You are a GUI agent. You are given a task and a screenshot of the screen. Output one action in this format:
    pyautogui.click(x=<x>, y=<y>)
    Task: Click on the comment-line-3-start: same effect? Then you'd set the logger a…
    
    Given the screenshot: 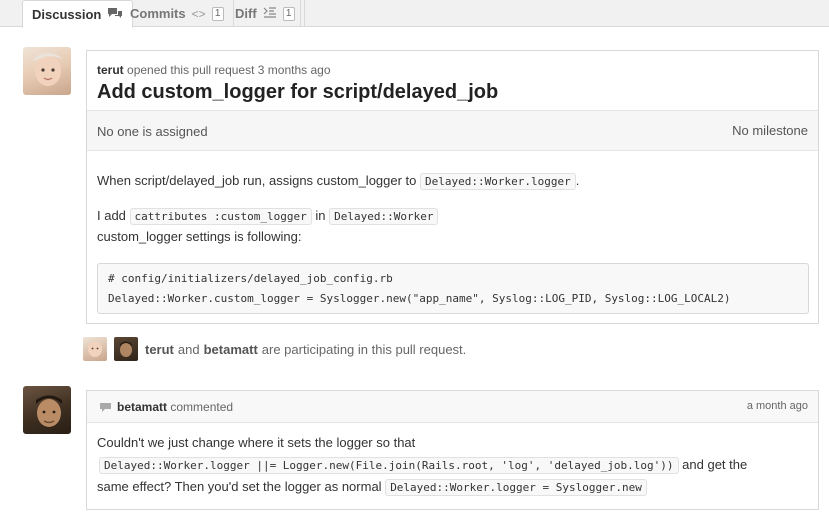 What is the action you would take?
    pyautogui.click(x=239, y=486)
    